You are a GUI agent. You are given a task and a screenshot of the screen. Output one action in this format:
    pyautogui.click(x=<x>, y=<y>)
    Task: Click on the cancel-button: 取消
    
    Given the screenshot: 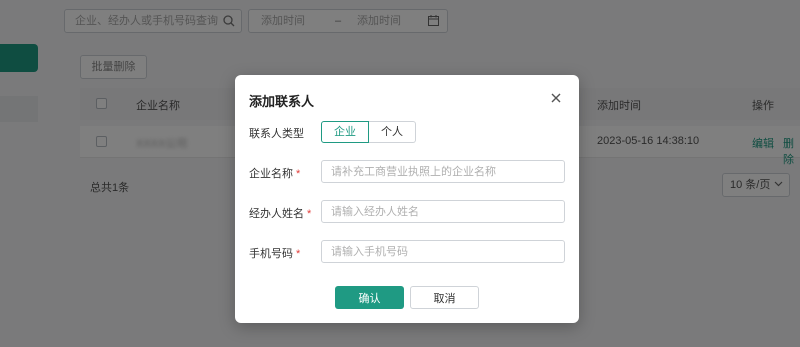 What is the action you would take?
    pyautogui.click(x=444, y=297)
    